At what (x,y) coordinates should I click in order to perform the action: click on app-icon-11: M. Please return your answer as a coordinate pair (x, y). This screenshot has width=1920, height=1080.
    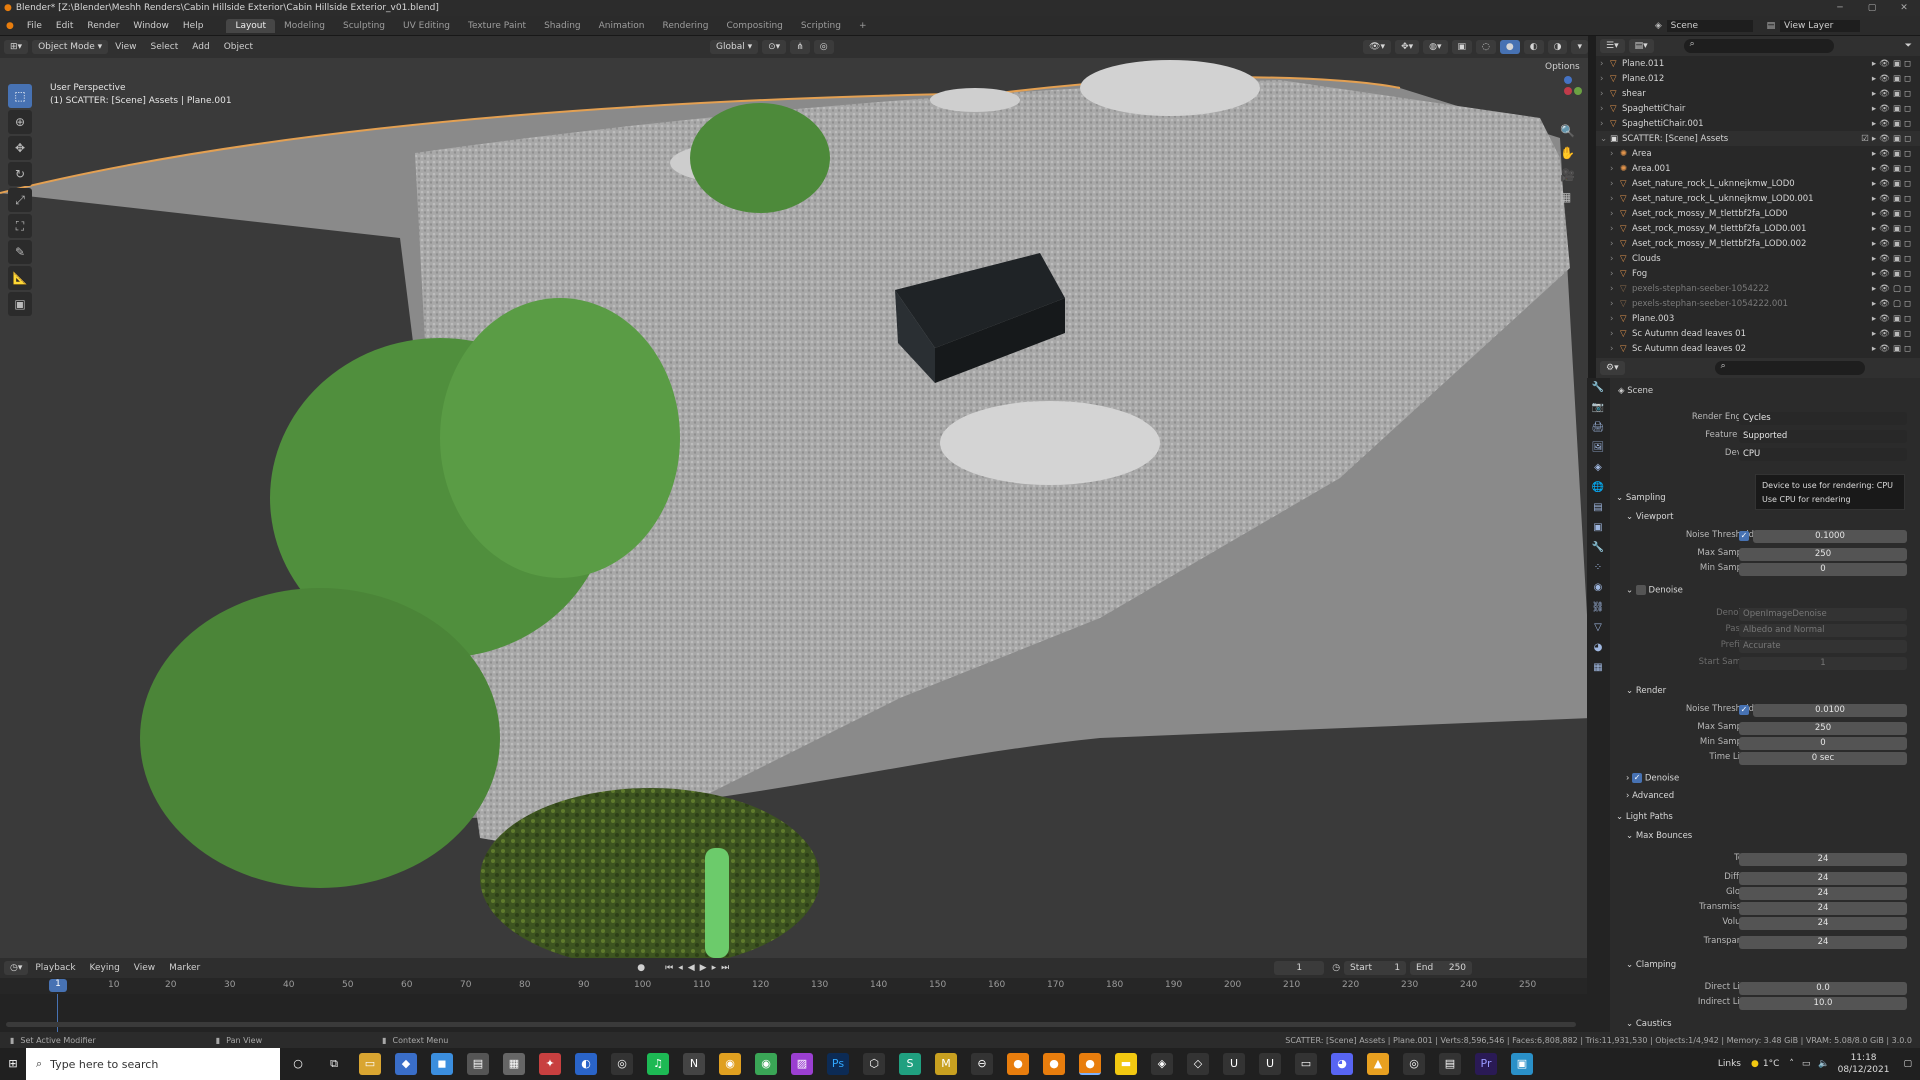
    Looking at the image, I should click on (946, 1064).